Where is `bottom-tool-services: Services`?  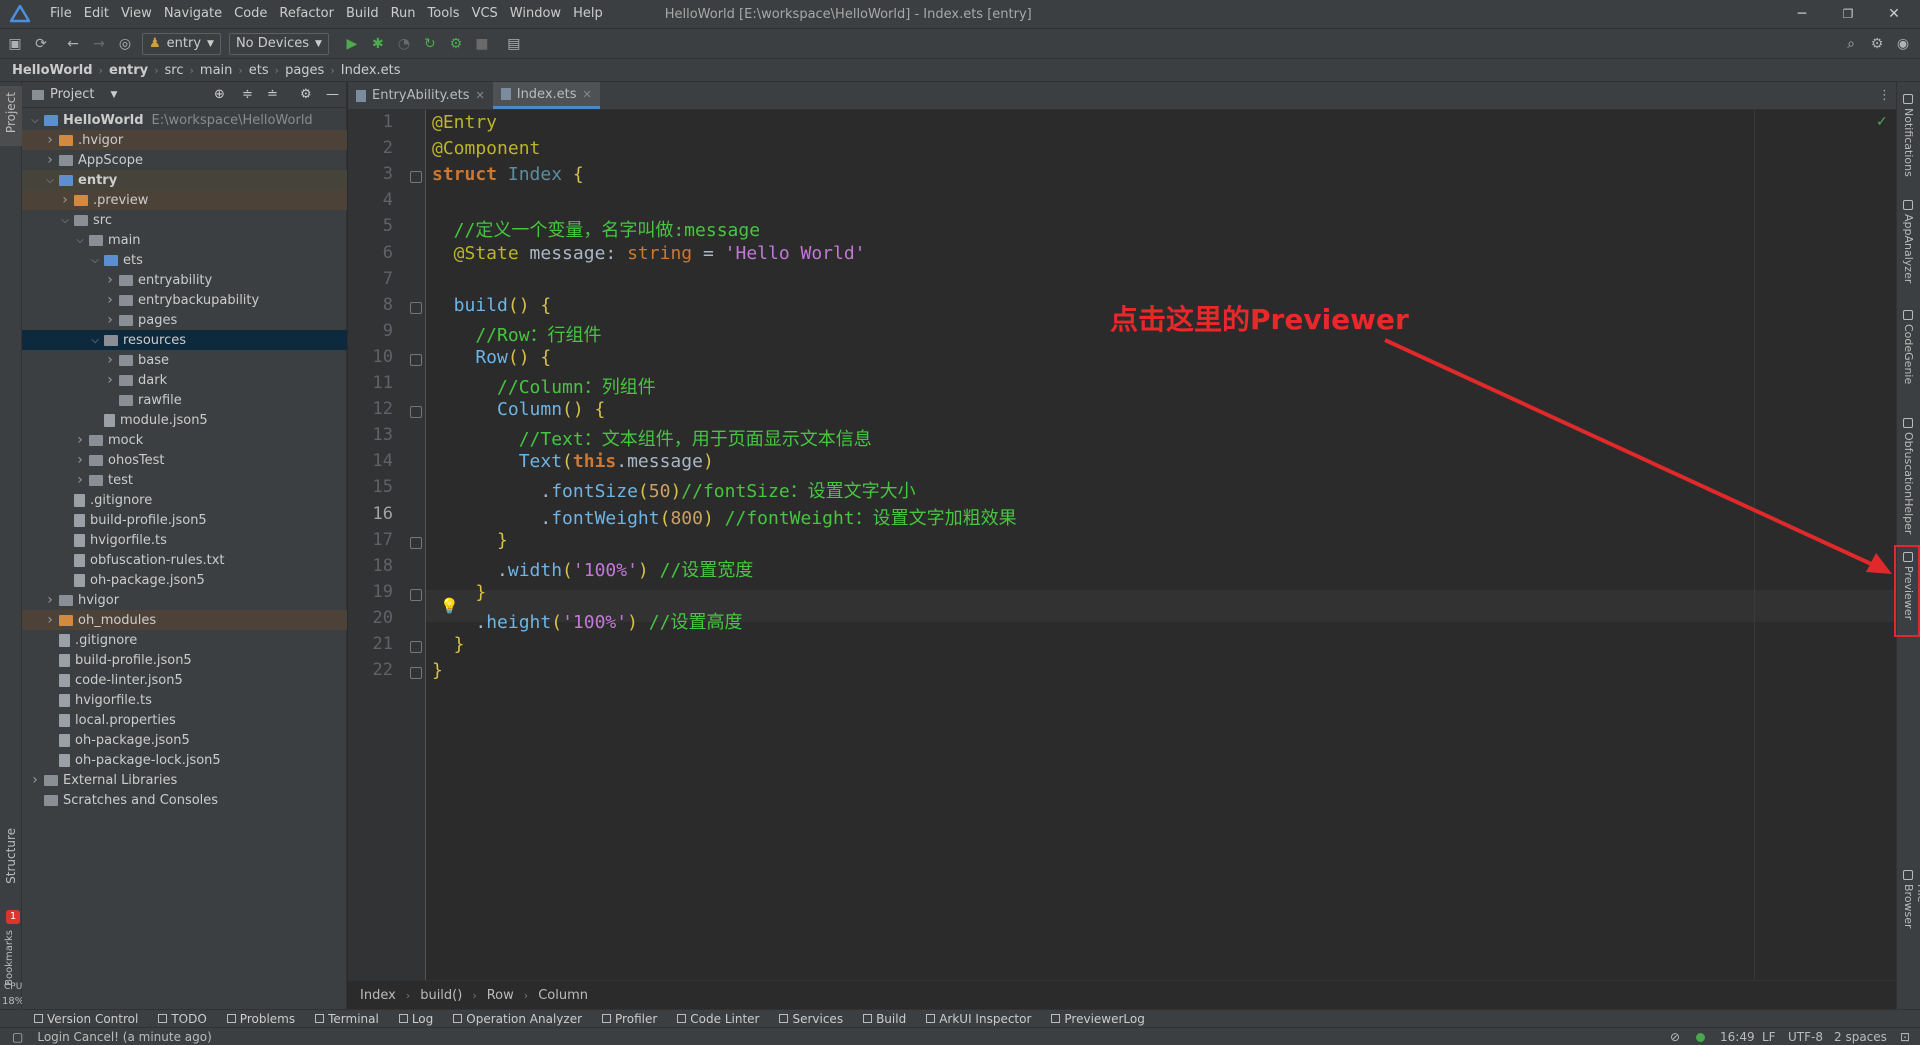 bottom-tool-services: Services is located at coordinates (811, 1019).